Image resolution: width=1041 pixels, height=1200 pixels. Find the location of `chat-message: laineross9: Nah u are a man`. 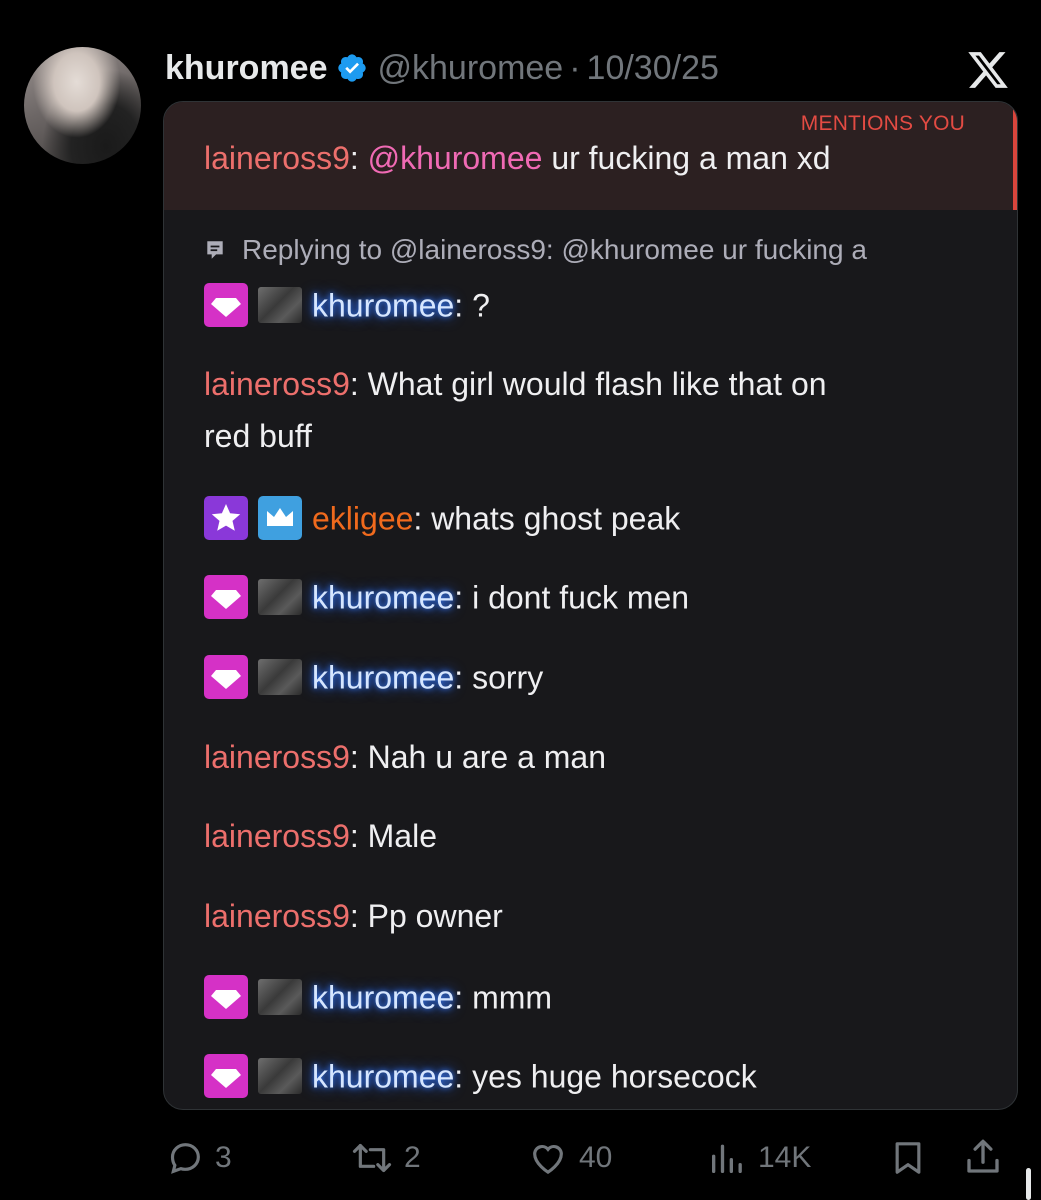

chat-message: laineross9: Nah u are a man is located at coordinates (405, 757).